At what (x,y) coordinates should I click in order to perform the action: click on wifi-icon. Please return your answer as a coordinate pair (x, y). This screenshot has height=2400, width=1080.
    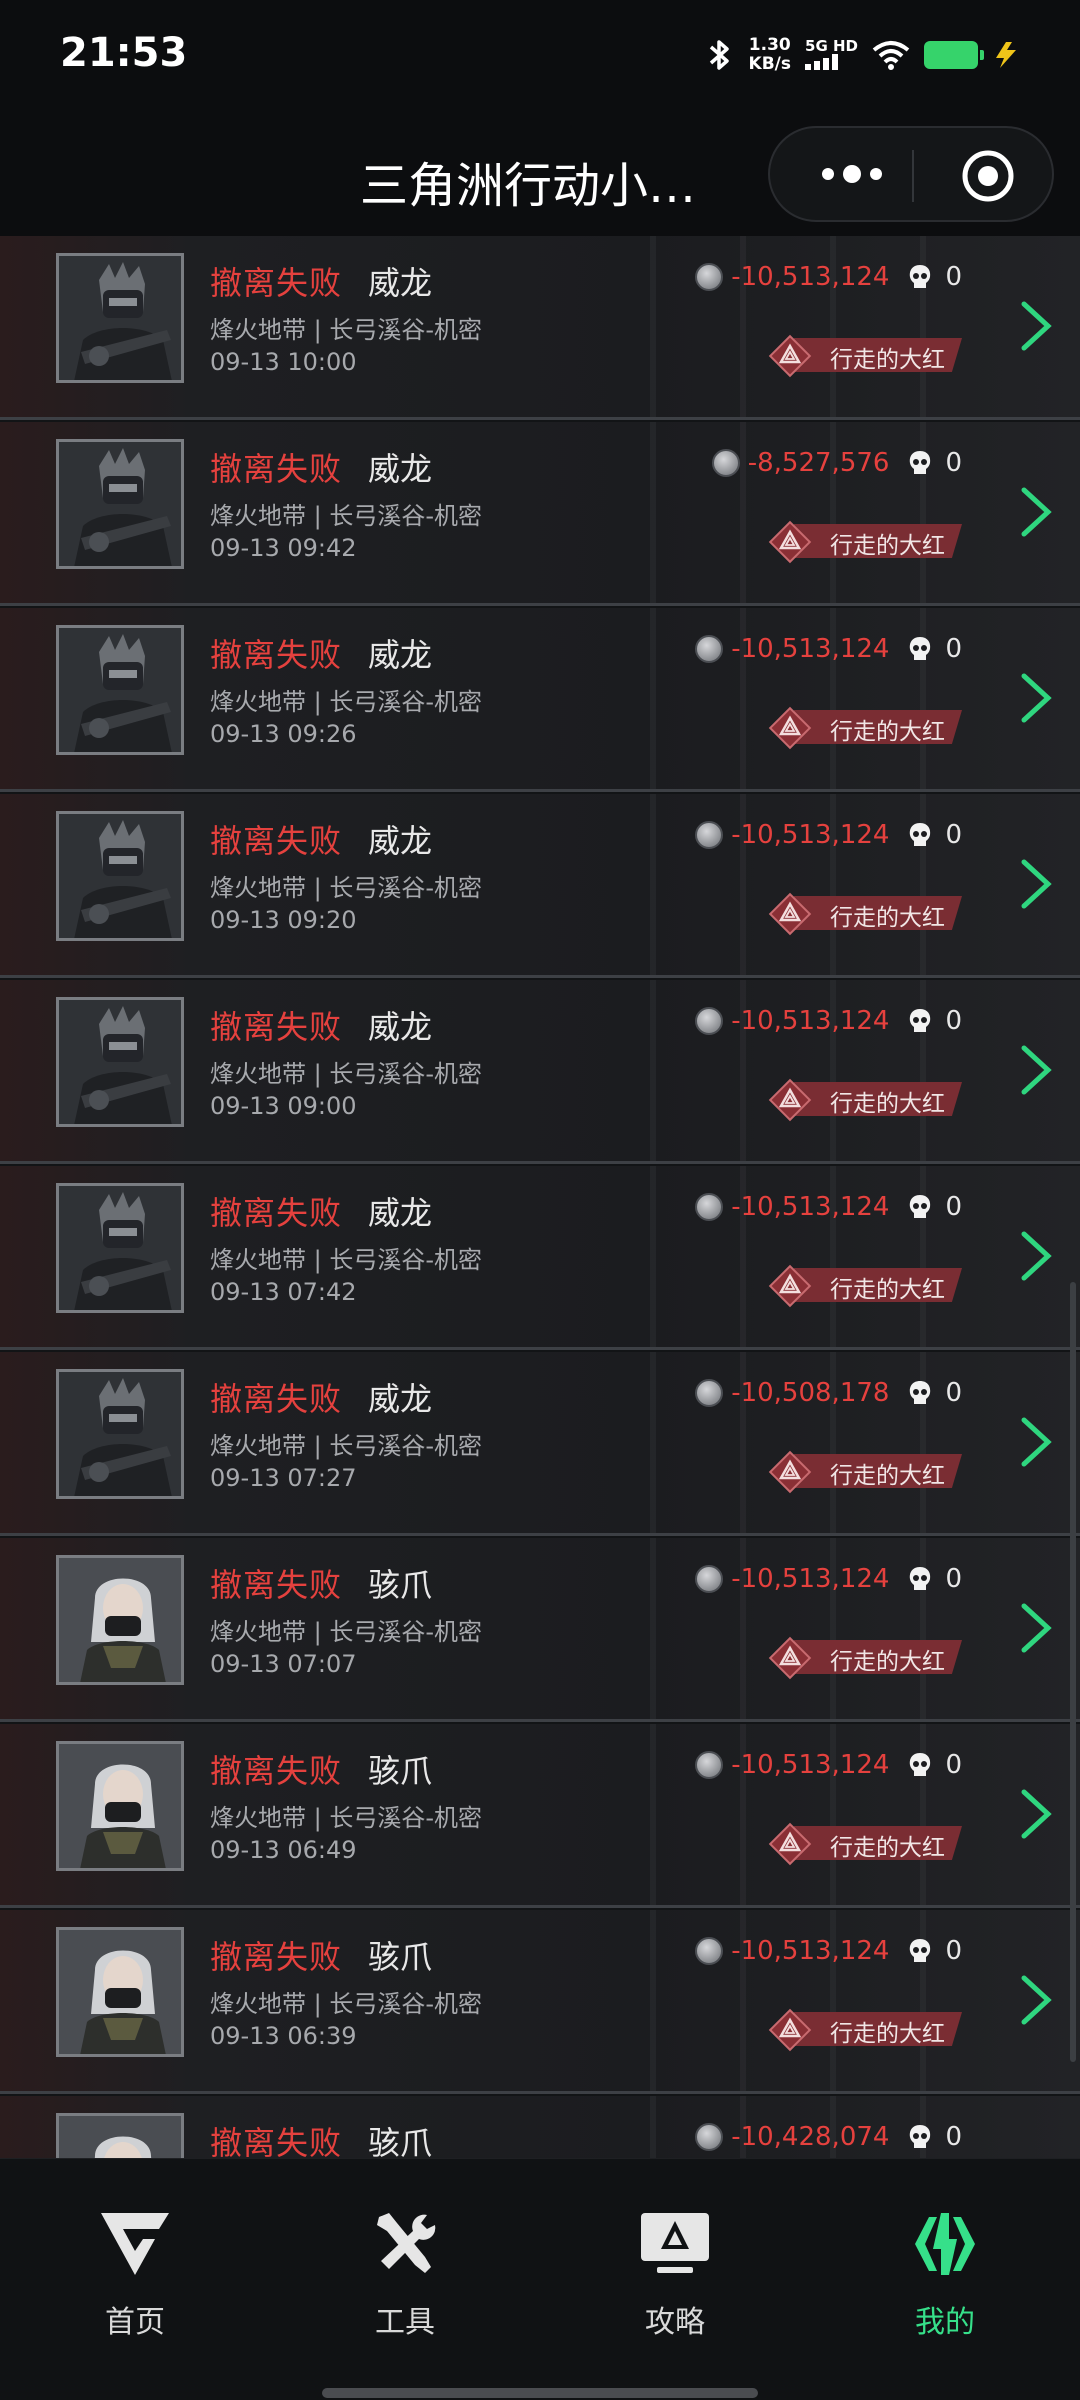
    Looking at the image, I should click on (891, 55).